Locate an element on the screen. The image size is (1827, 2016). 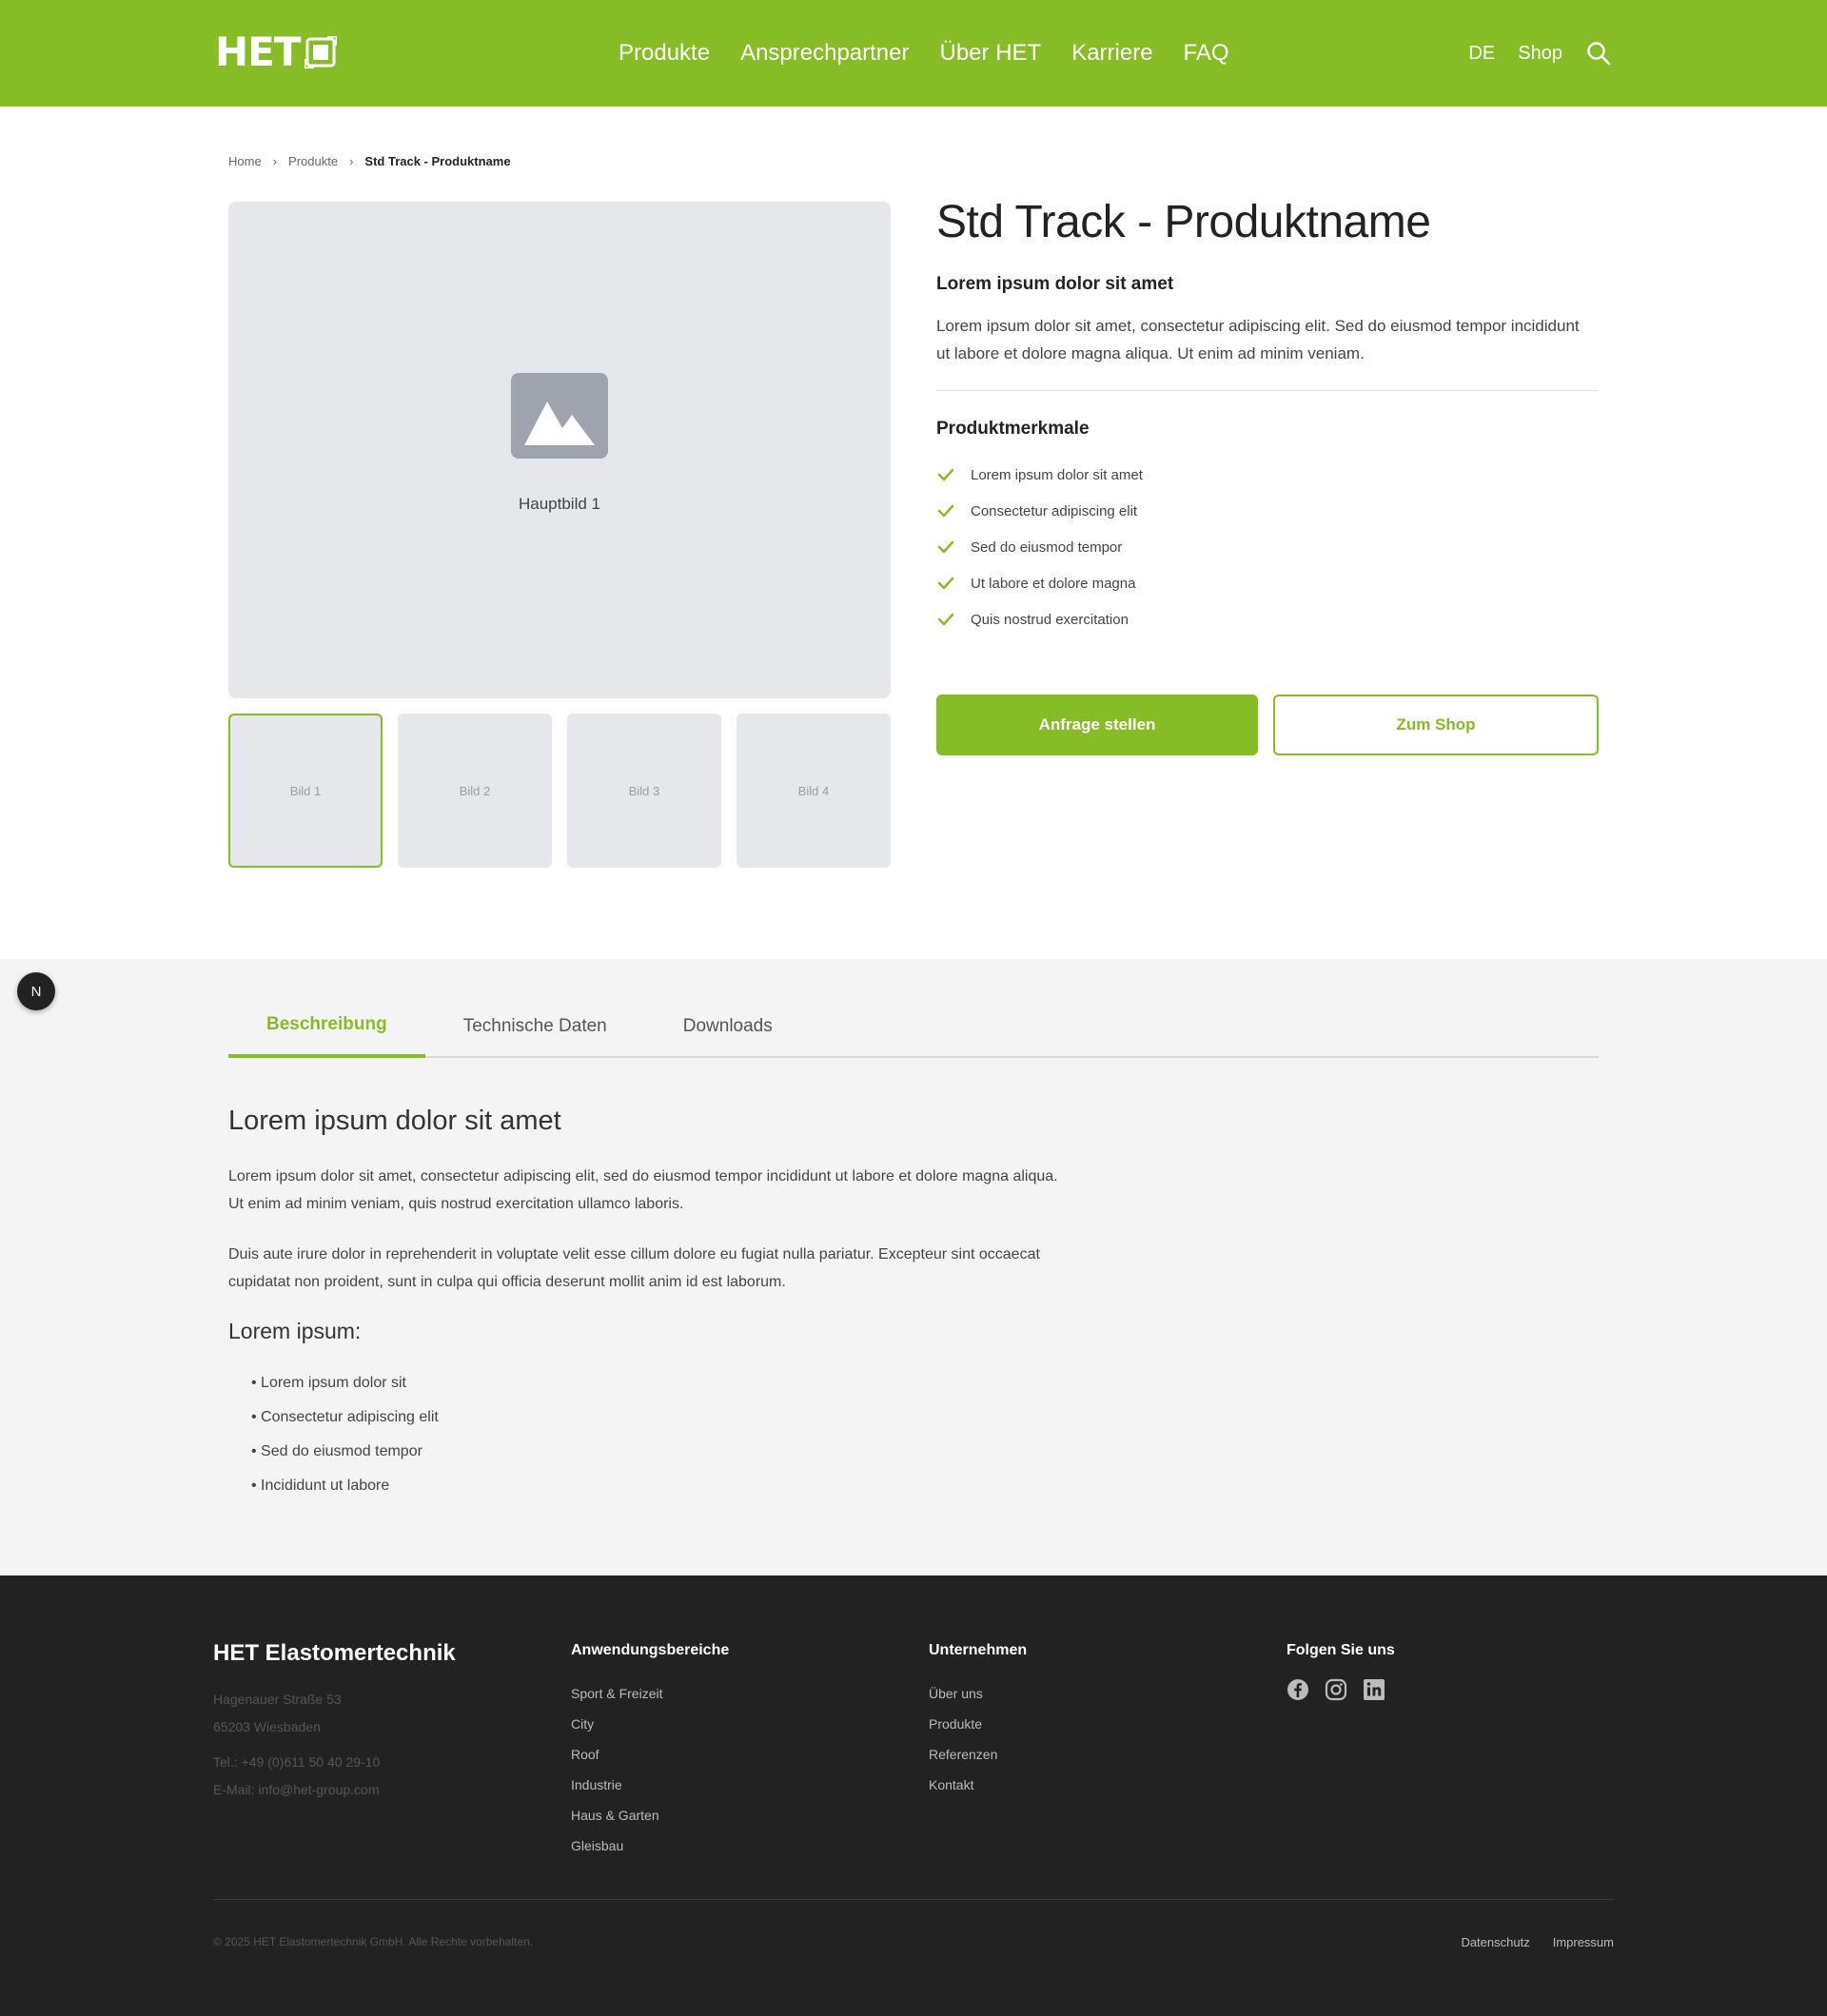
thumbnail-2: Bild 2 is located at coordinates (475, 791).